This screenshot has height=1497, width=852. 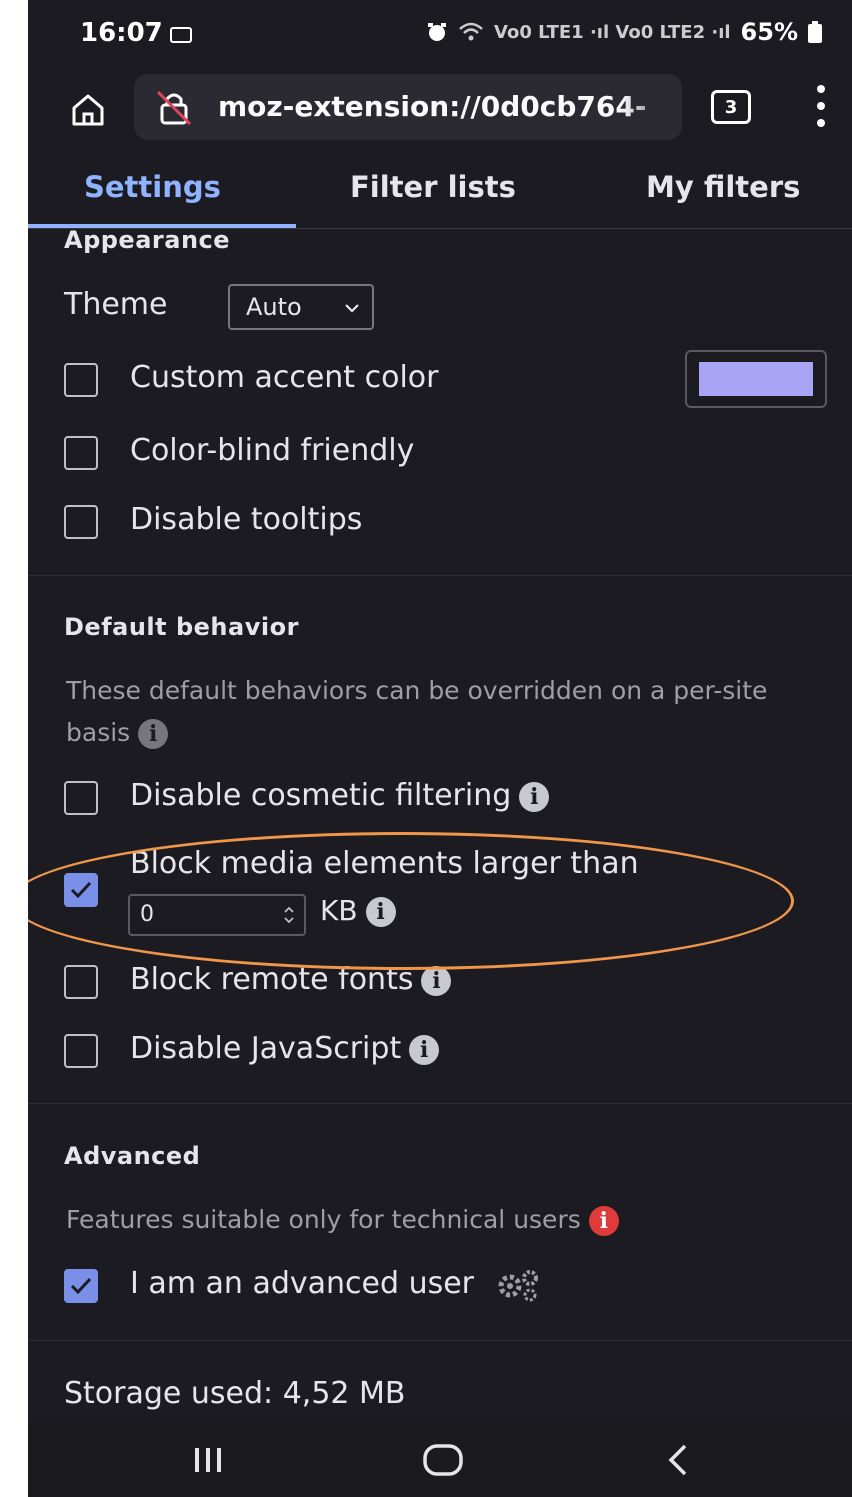 I want to click on cogs-icon, so click(x=518, y=1285).